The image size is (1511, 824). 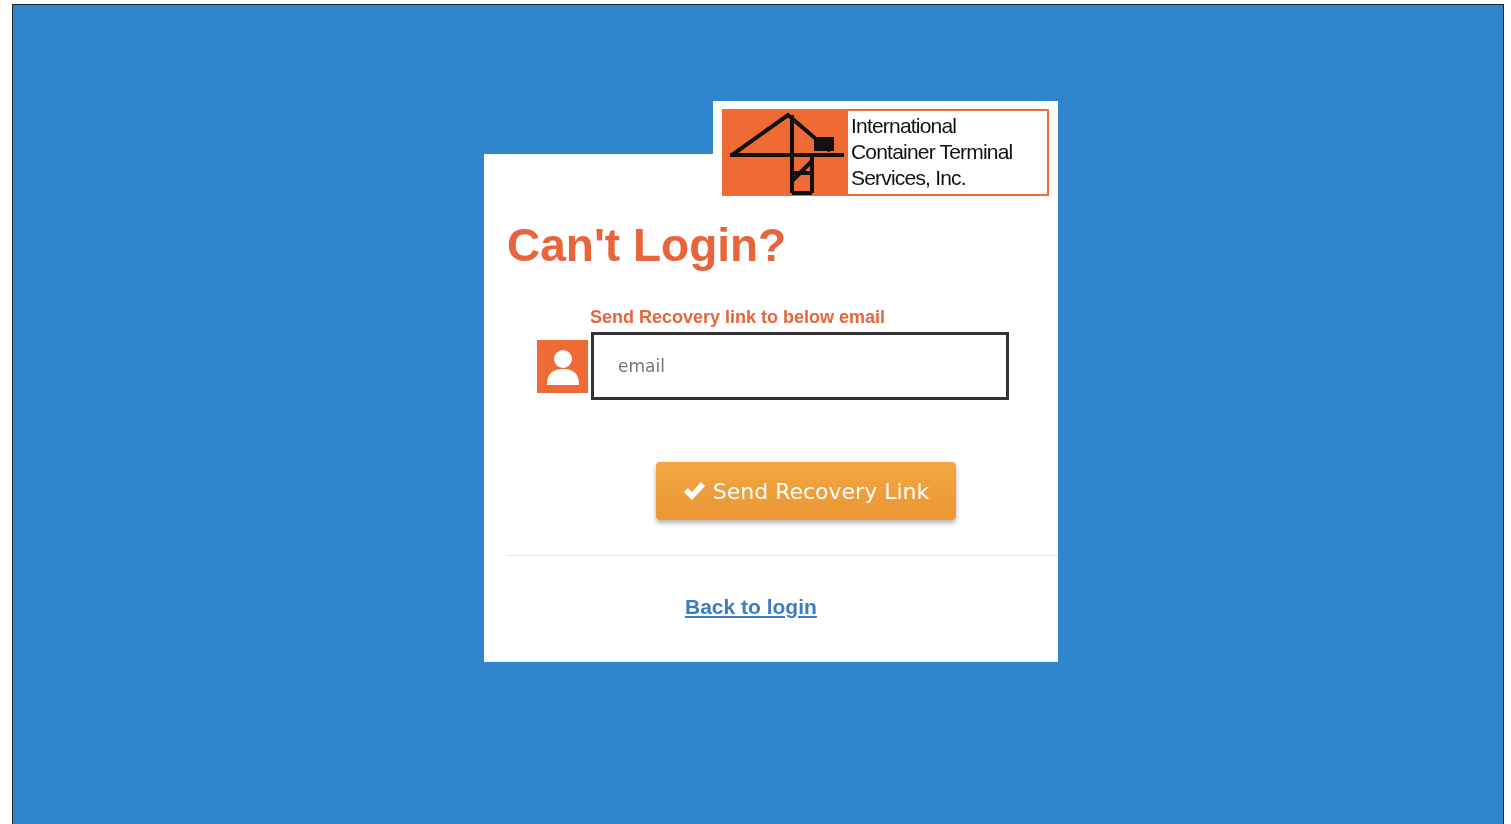 I want to click on page-title: Can't Login?, so click(x=647, y=245).